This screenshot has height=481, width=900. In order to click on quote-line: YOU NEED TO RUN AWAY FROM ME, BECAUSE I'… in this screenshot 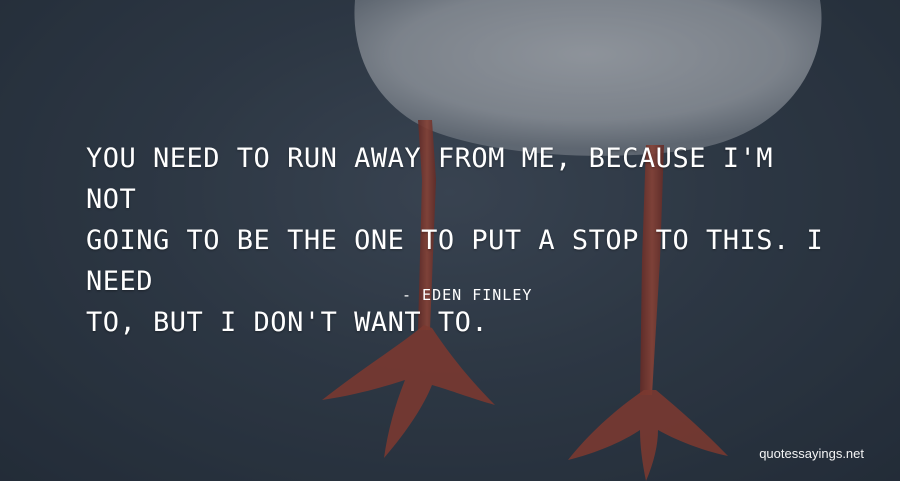, I will do `click(429, 179)`.